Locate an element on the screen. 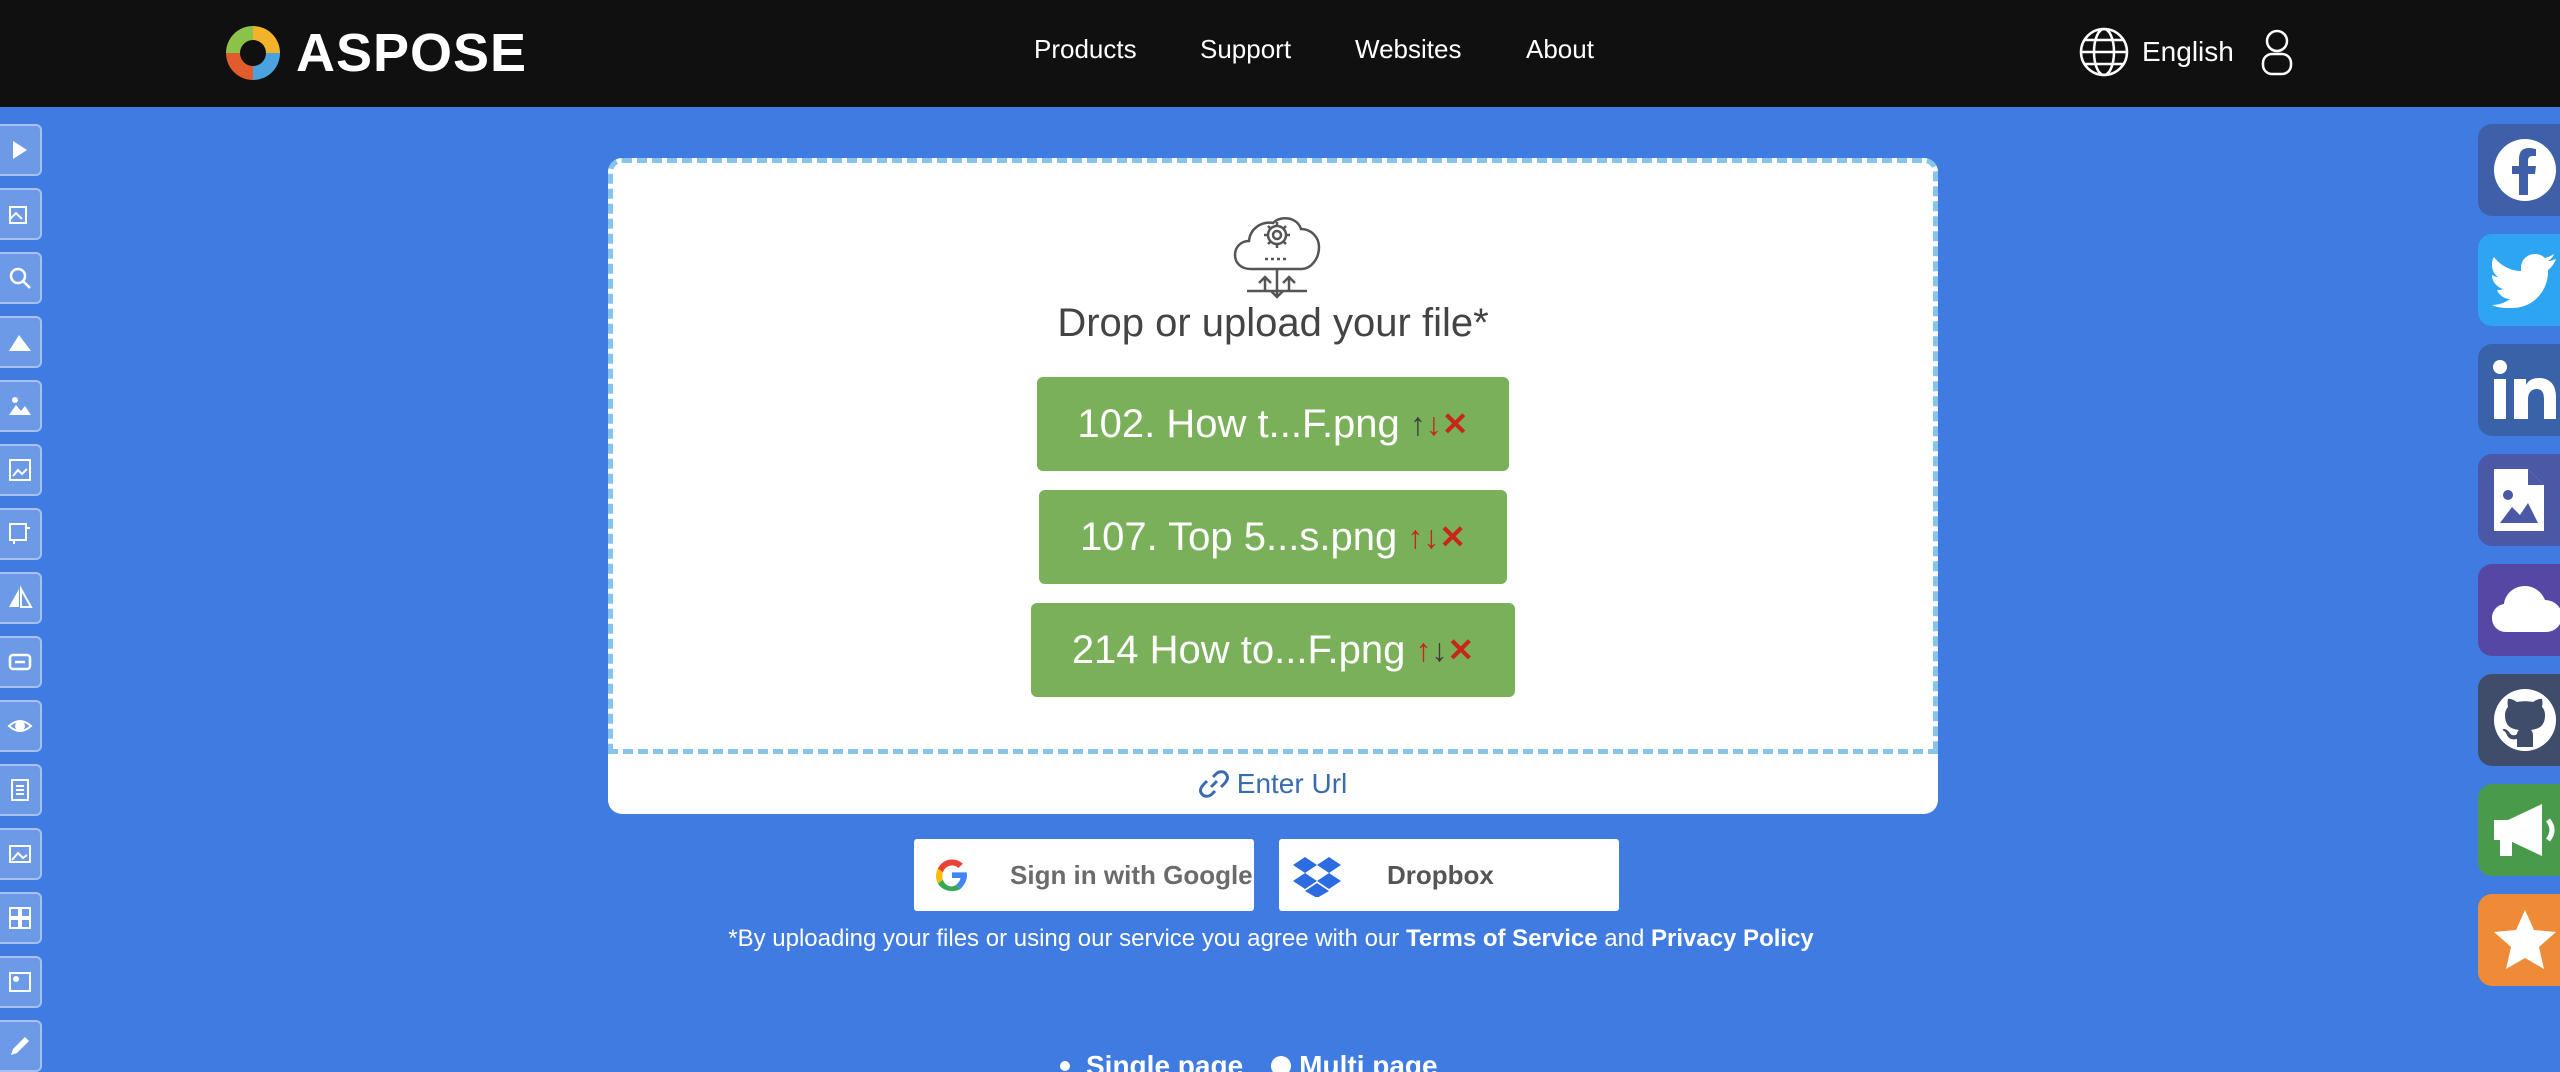 The height and width of the screenshot is (1072, 2560). drop-title: Drop or upload your file* is located at coordinates (1273, 323).